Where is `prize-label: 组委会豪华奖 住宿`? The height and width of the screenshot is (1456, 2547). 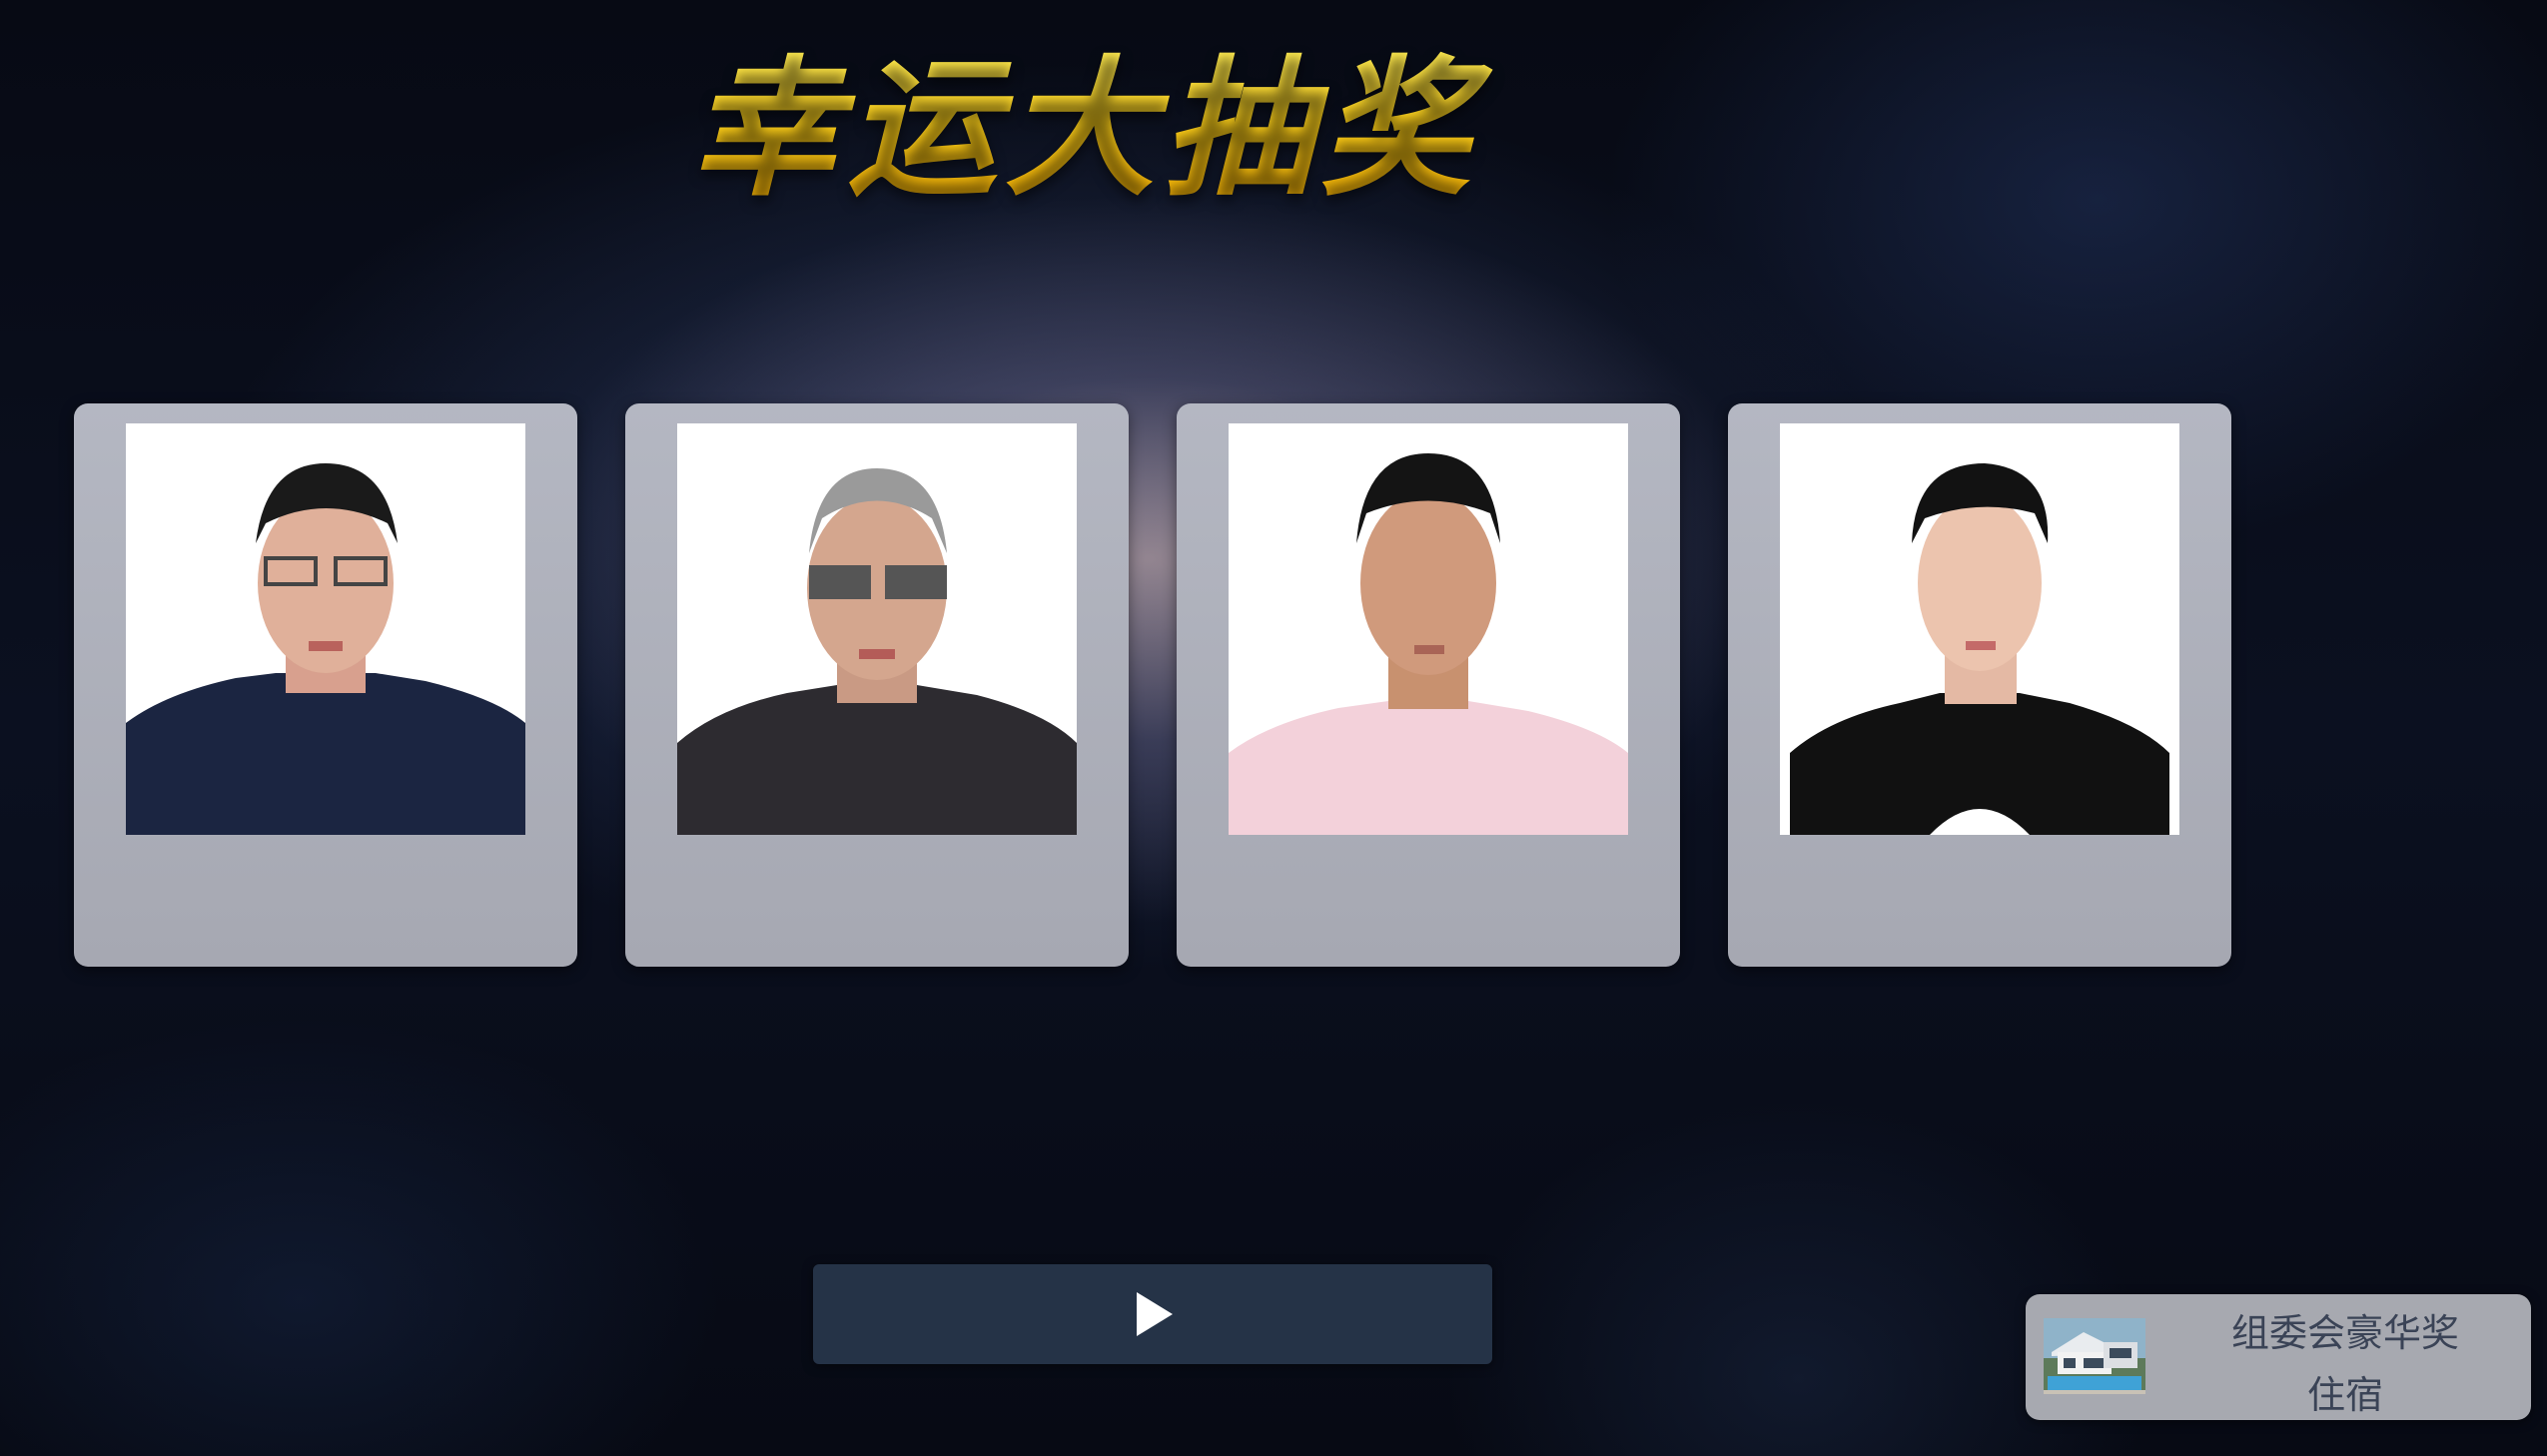 prize-label: 组委会豪华奖 住宿 is located at coordinates (2345, 1364).